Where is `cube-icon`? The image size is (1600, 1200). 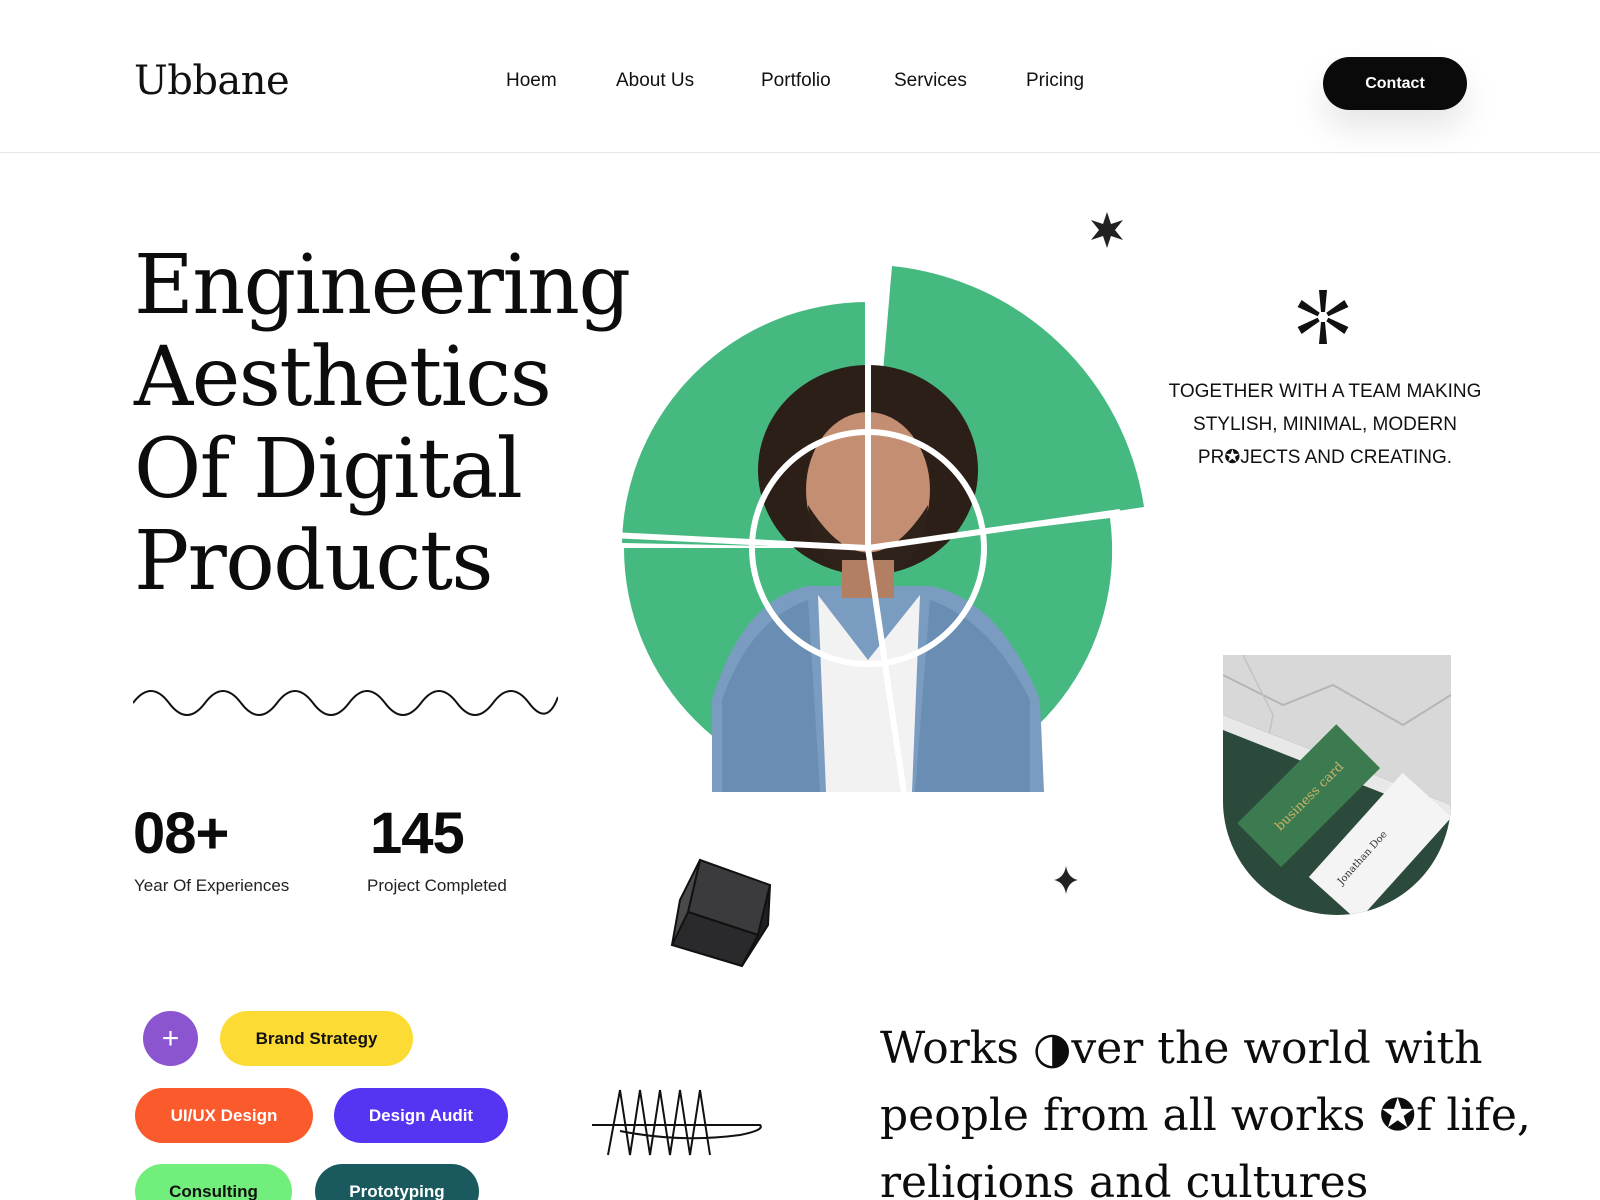 cube-icon is located at coordinates (721, 913).